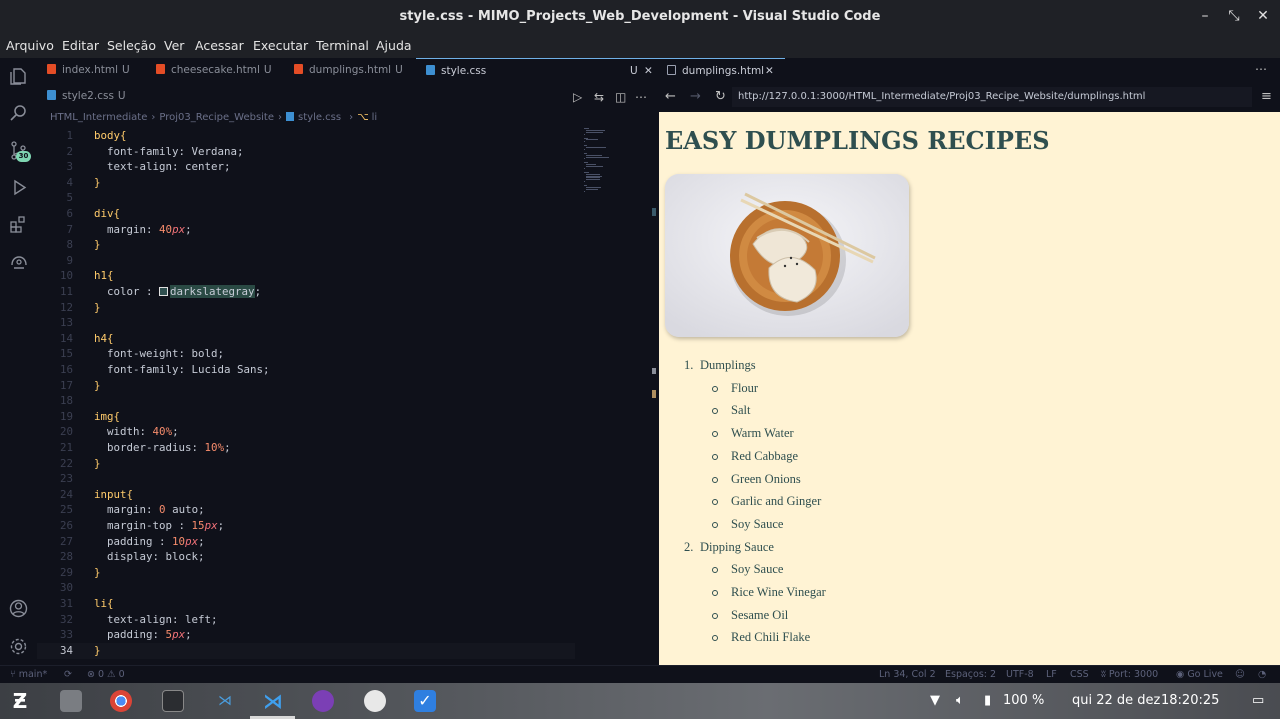 This screenshot has height=719, width=1280. What do you see at coordinates (307, 464) in the screenshot?
I see `code-line: 22}` at bounding box center [307, 464].